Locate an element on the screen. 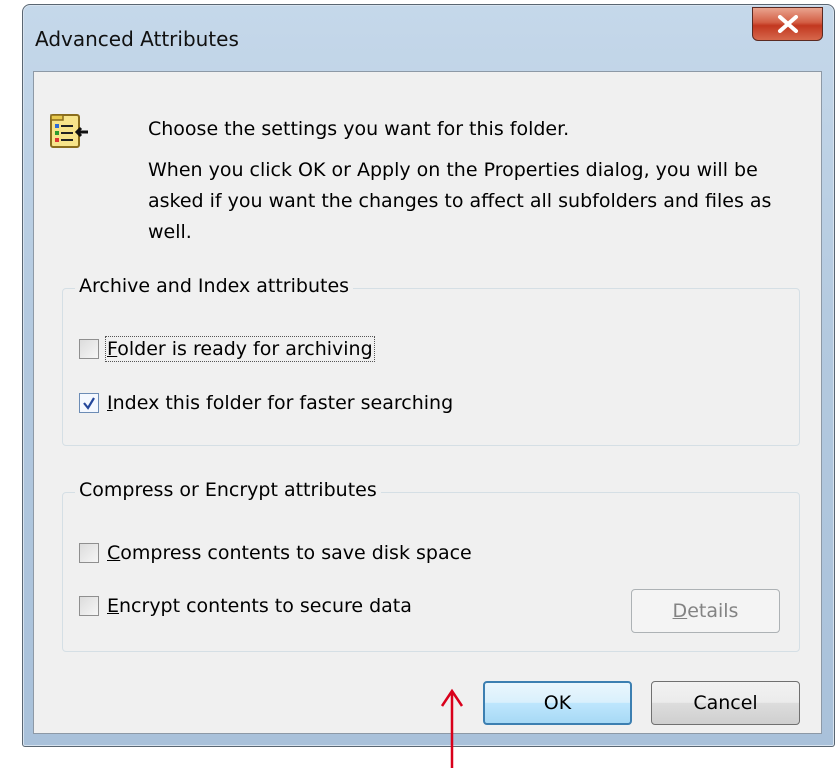 The image size is (839, 769). annotation-arrow is located at coordinates (452, 728).